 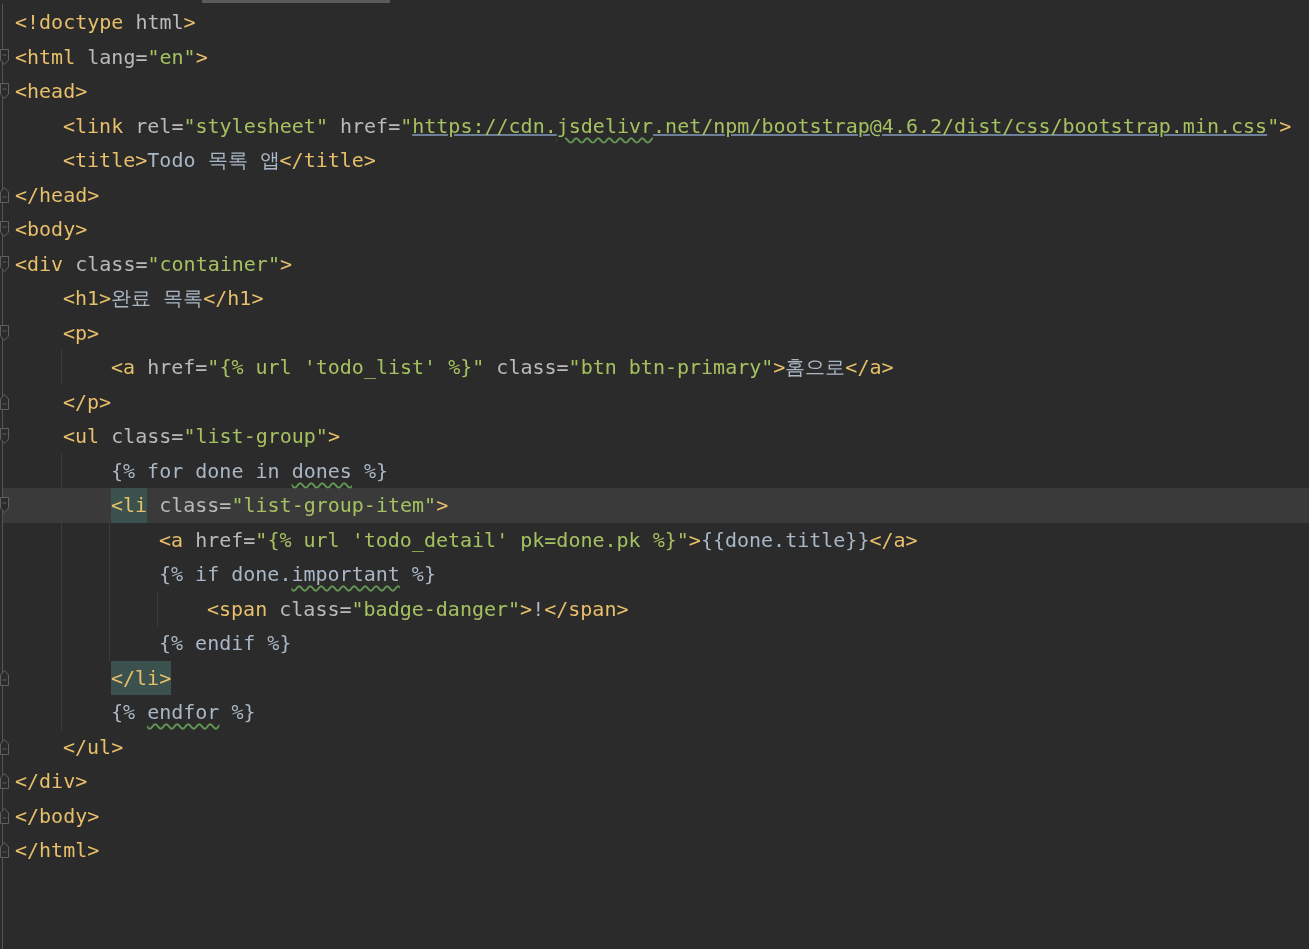 What do you see at coordinates (87, 402) in the screenshot?
I see `code-line: </p>` at bounding box center [87, 402].